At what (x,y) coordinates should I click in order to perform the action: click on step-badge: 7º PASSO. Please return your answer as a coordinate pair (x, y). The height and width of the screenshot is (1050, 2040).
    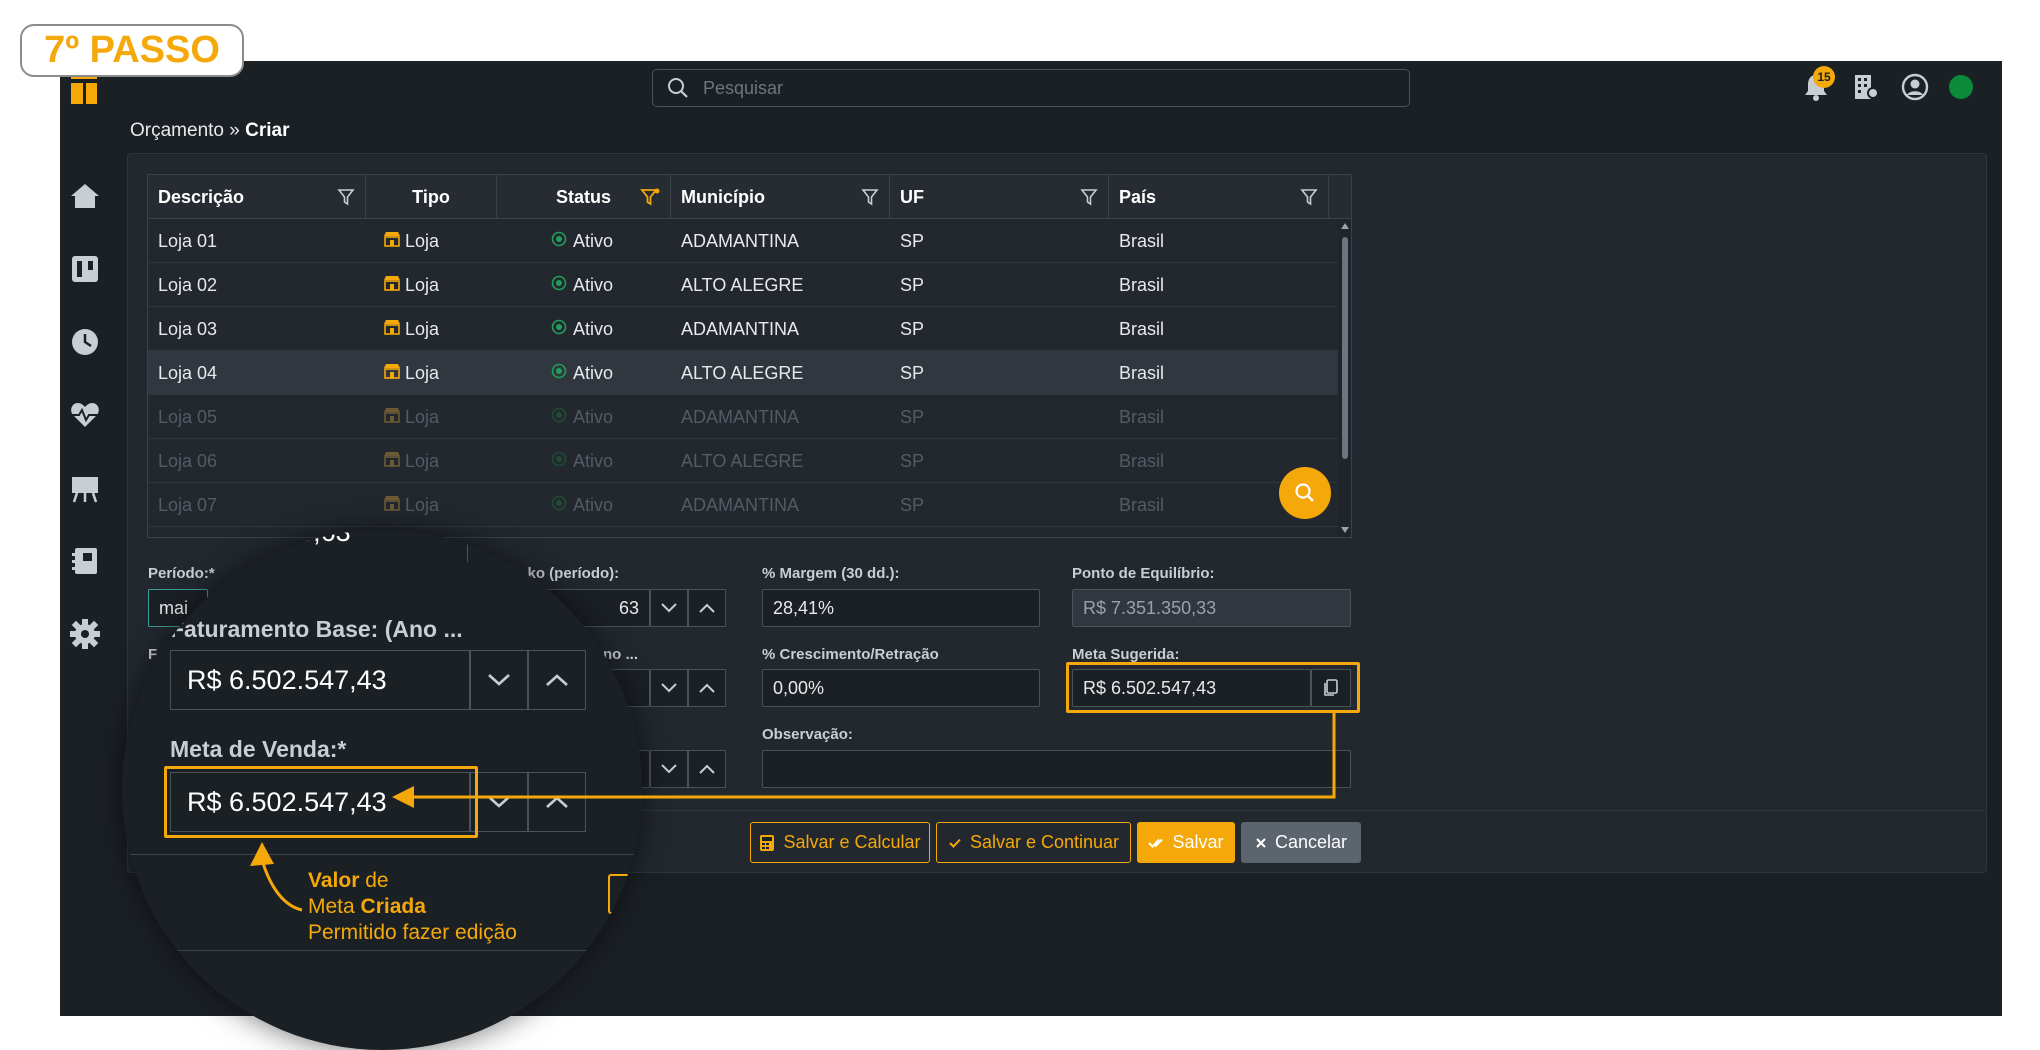
    Looking at the image, I should click on (132, 50).